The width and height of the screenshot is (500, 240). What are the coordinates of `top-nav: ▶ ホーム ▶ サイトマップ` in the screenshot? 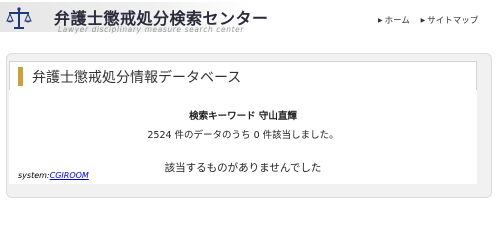 It's located at (432, 20).